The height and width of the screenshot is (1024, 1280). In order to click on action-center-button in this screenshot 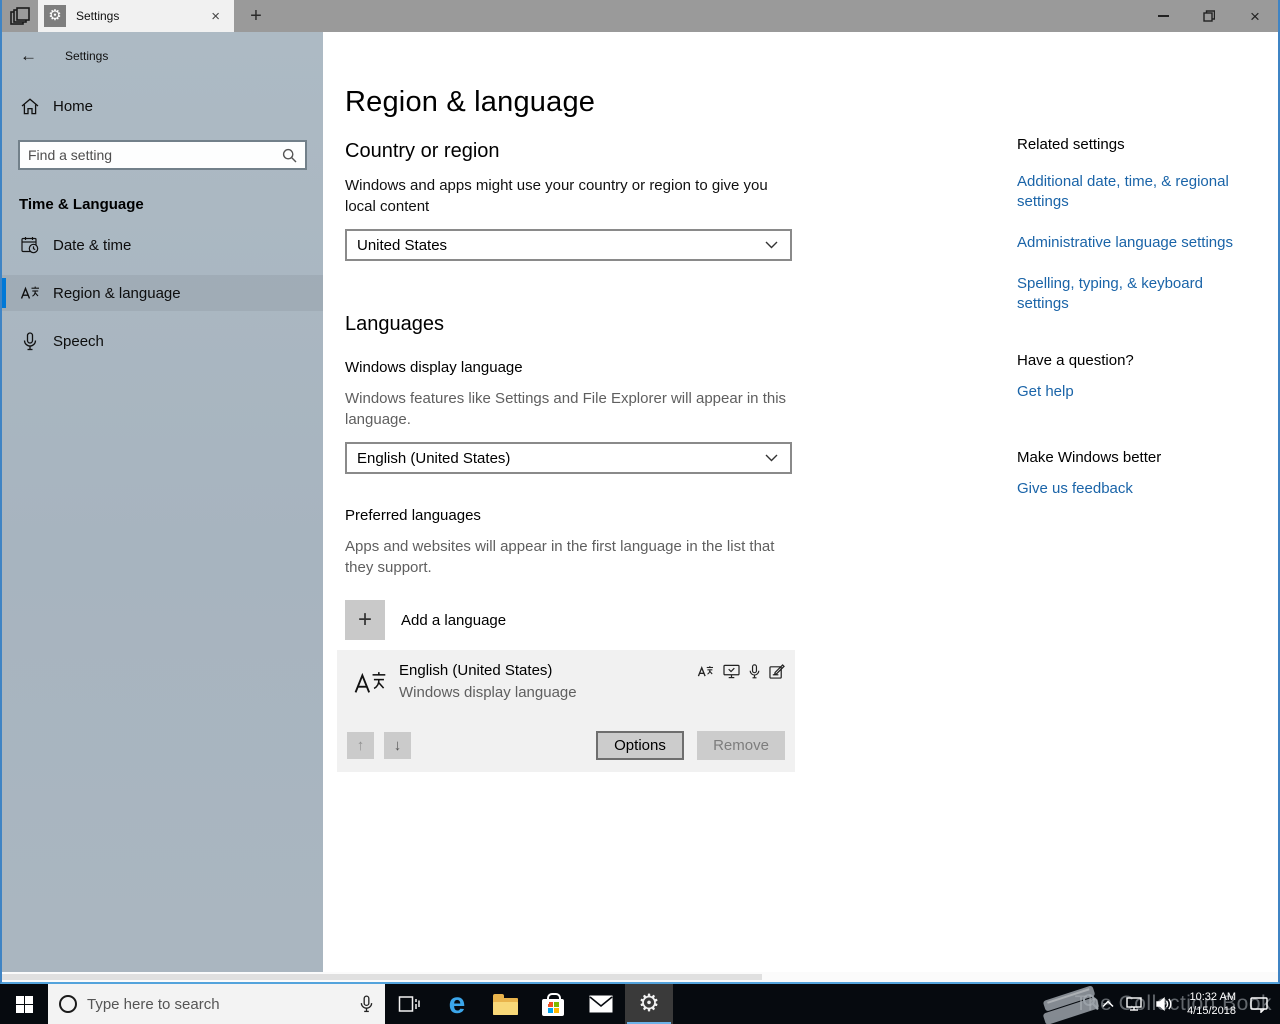, I will do `click(1261, 1004)`.